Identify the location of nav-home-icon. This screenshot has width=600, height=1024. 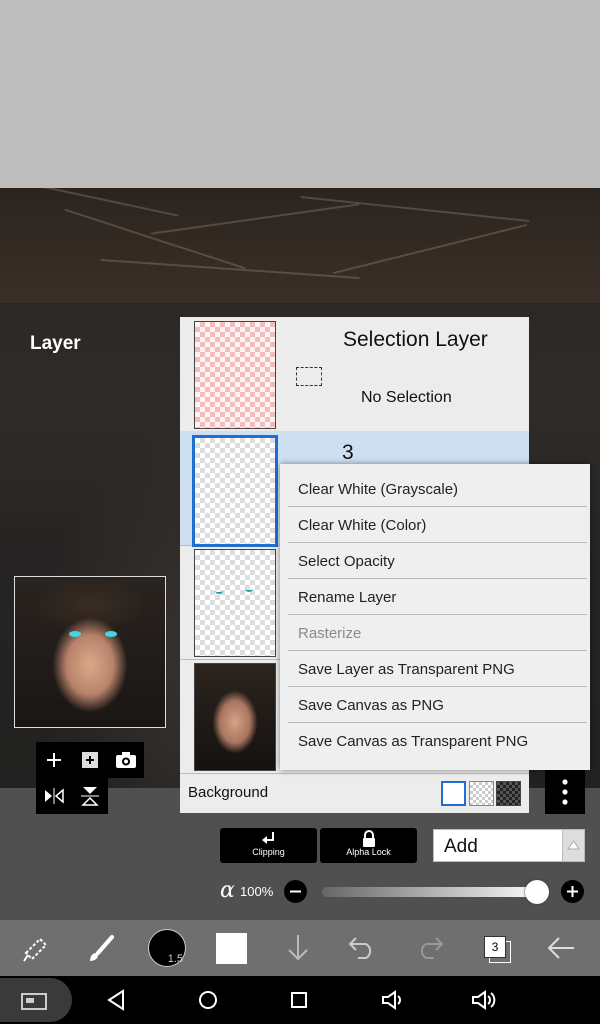
(208, 1000).